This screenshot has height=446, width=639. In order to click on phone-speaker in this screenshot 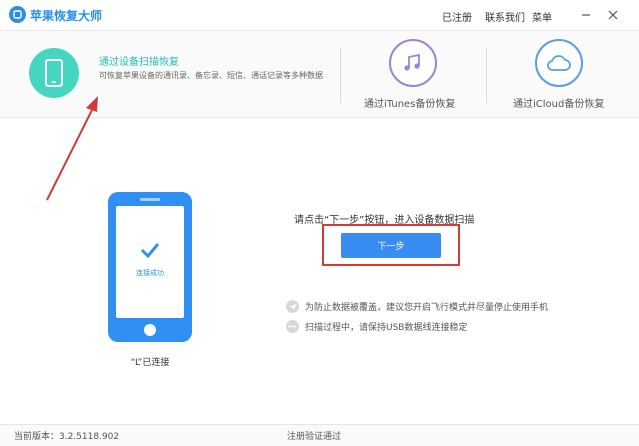, I will do `click(150, 199)`.